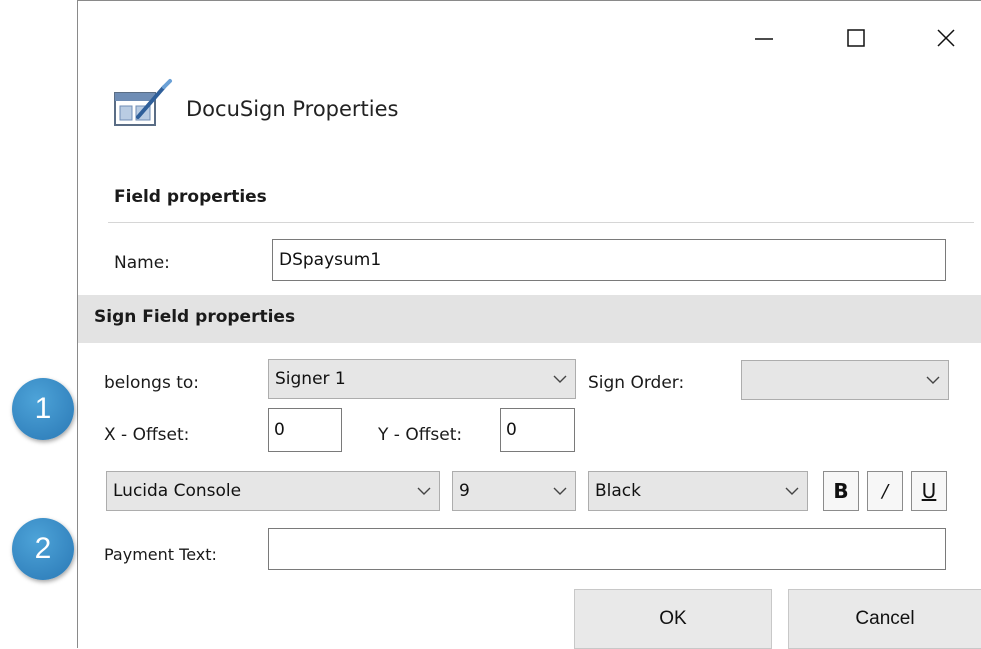 The image size is (981, 649). I want to click on x-offset-field, so click(305, 430).